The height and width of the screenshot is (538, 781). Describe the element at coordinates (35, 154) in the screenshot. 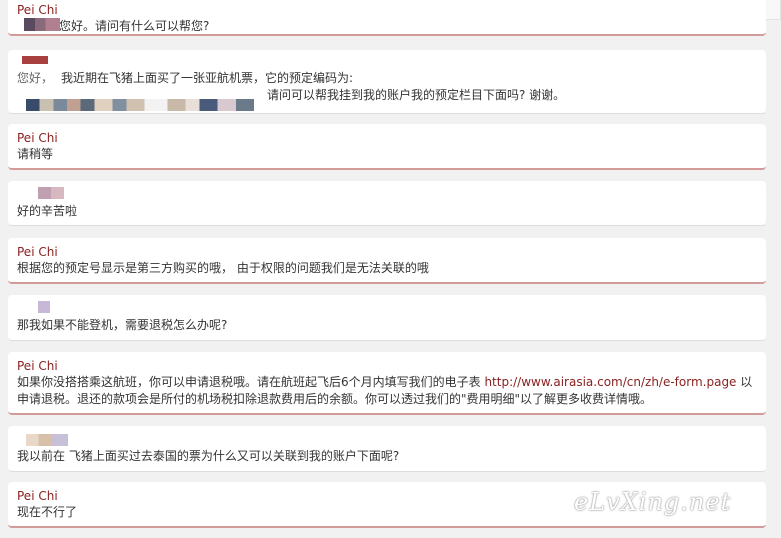

I see `message-text: 请稍等` at that location.